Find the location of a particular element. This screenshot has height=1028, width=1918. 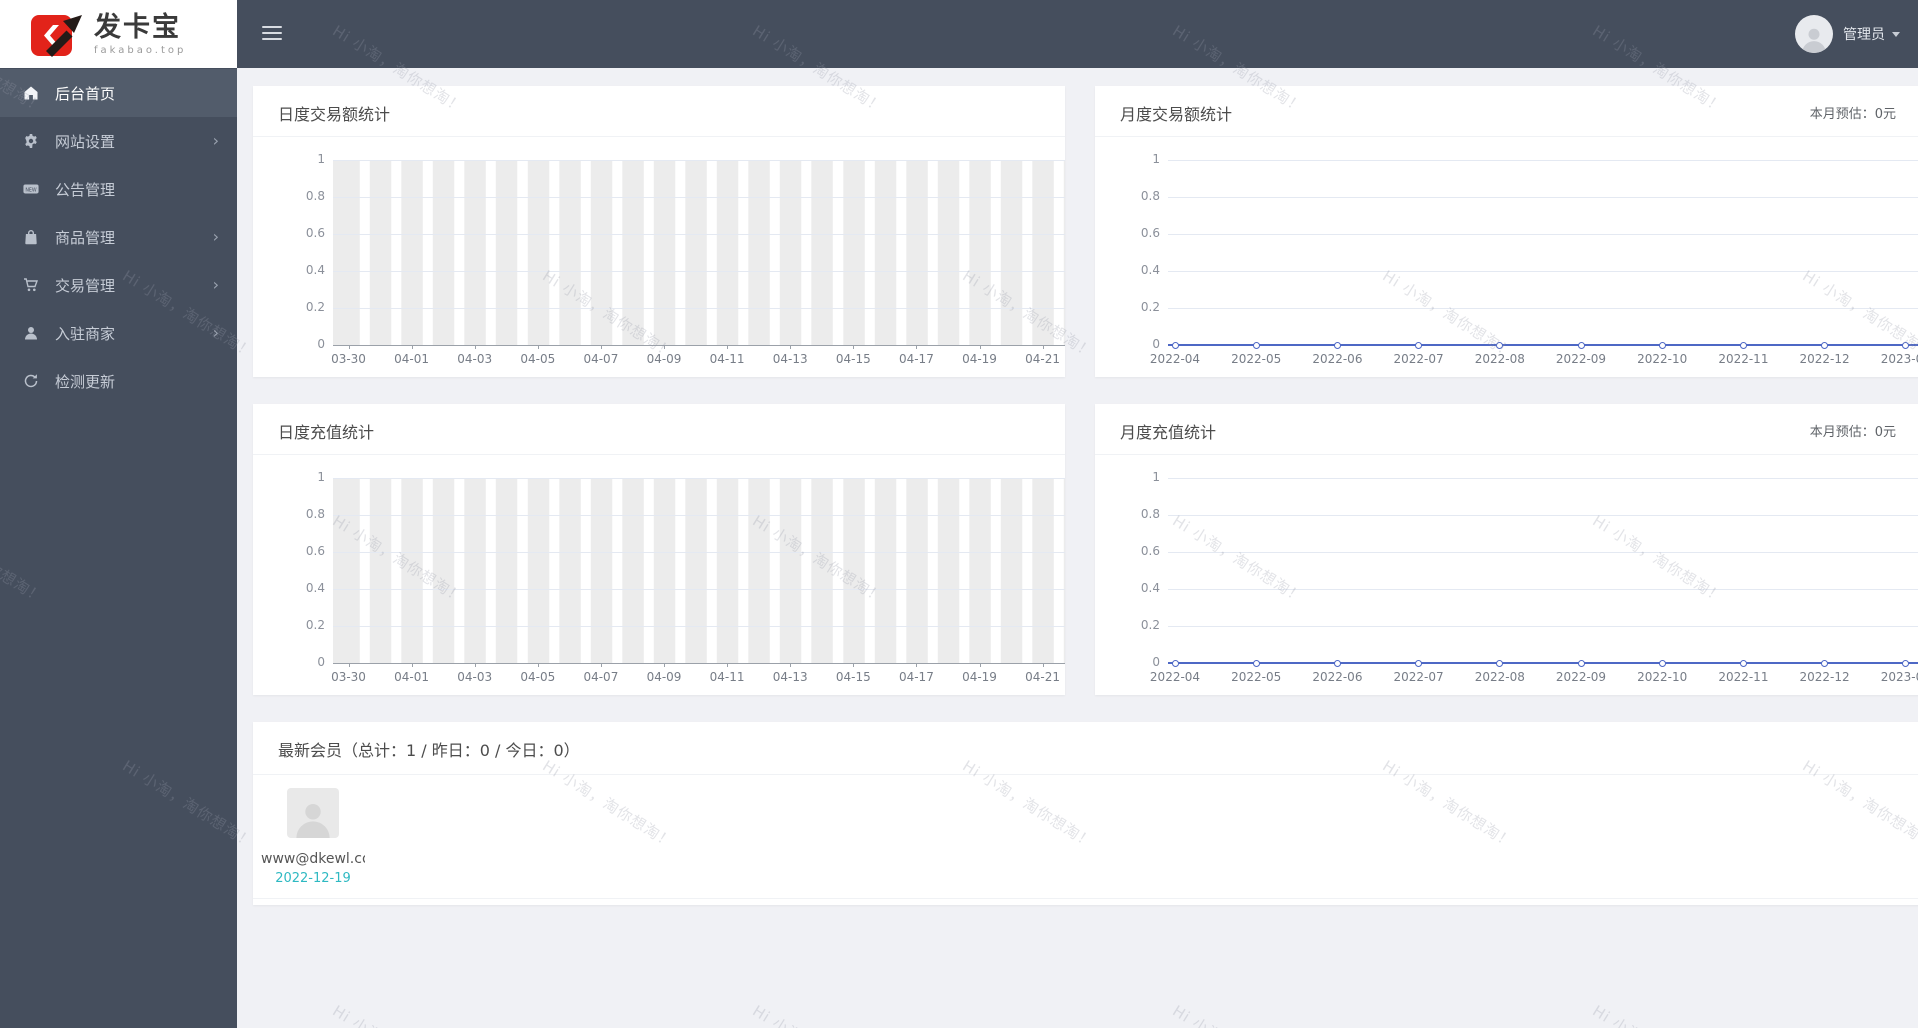

sidebar-item-label: 后台首页 is located at coordinates (85, 93).